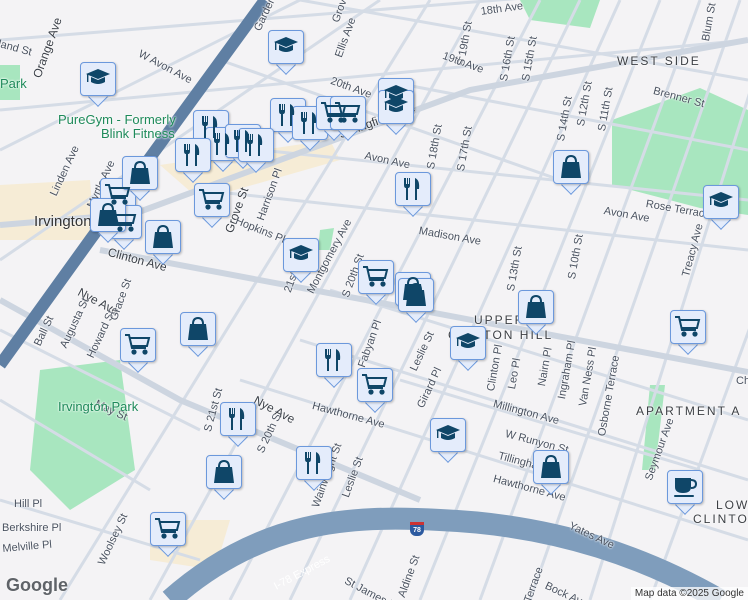  Describe the element at coordinates (138, 133) in the screenshot. I see `poi-label: Blink Fitness` at that location.